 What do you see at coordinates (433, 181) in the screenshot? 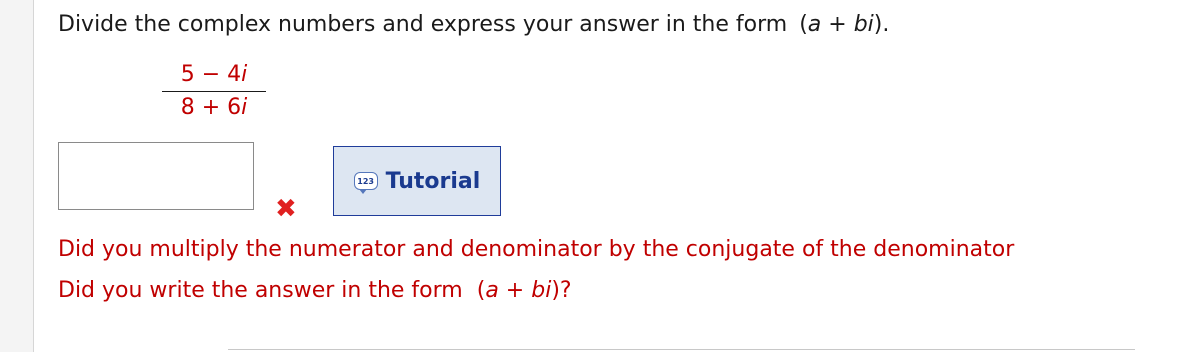
I see `tutorial-label: Tutorial` at bounding box center [433, 181].